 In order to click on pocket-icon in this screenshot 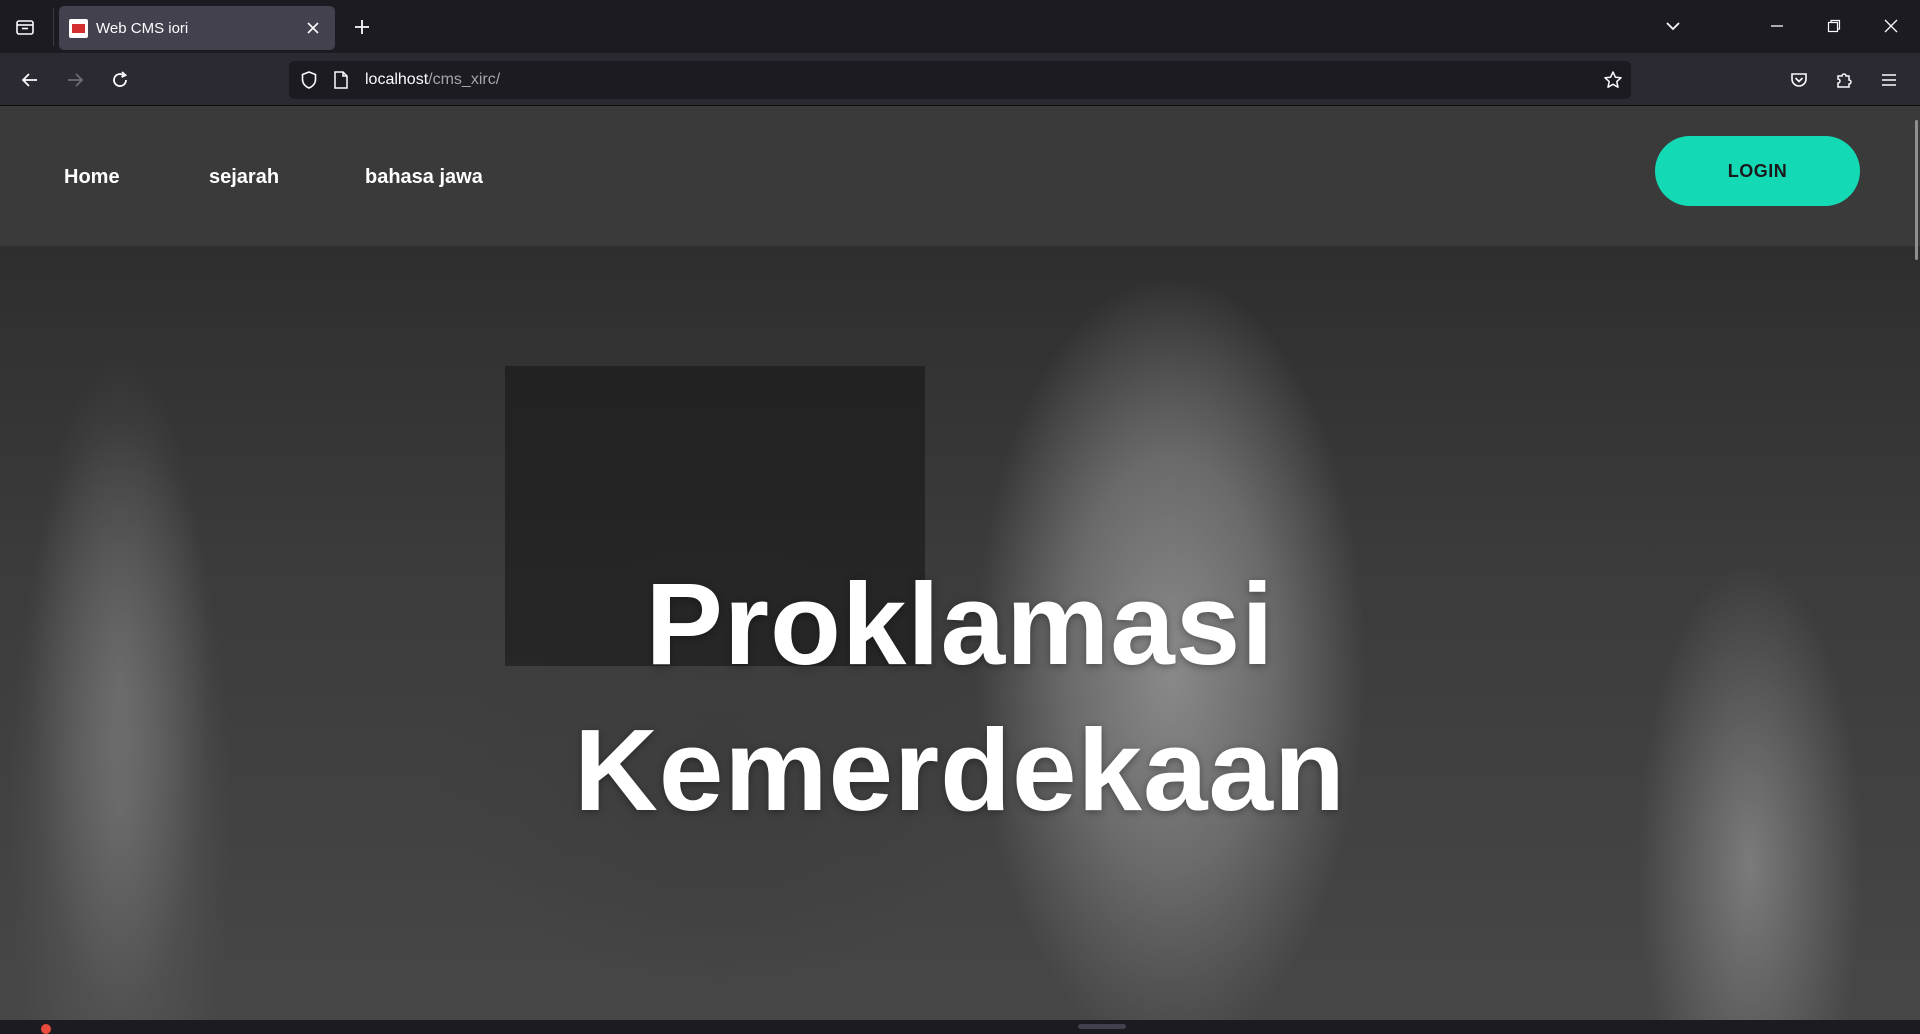, I will do `click(1799, 80)`.